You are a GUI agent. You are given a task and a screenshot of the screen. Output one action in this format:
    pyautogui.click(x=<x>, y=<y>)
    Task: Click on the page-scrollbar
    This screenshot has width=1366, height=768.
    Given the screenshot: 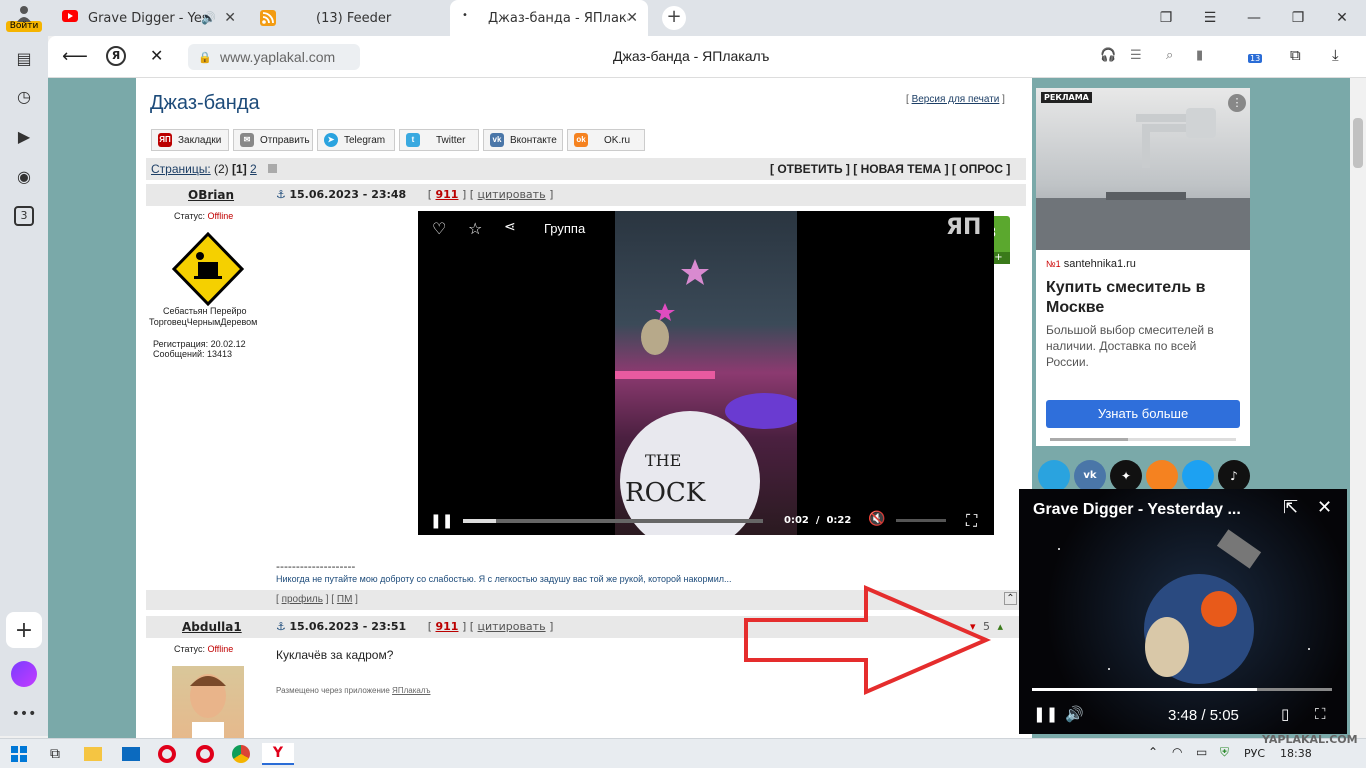 What is the action you would take?
    pyautogui.click(x=1358, y=408)
    